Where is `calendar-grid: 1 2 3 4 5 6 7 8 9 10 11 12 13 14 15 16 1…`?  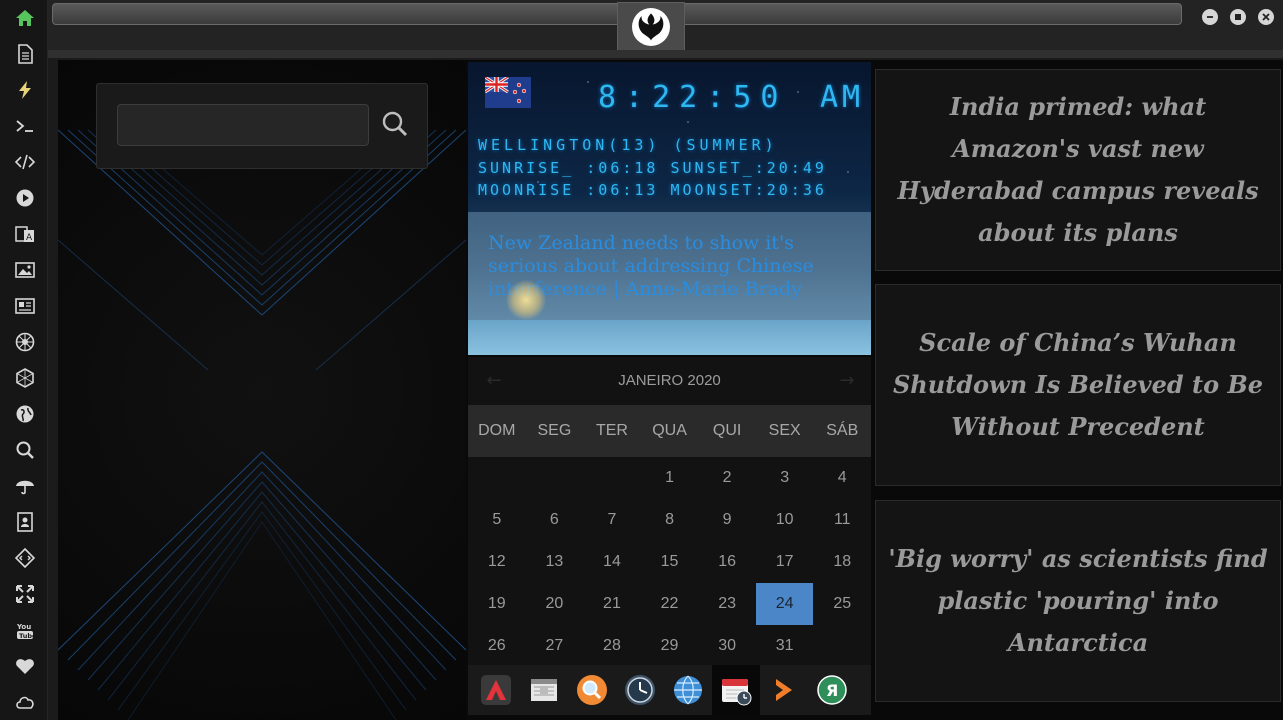 calendar-grid: 1 2 3 4 5 6 7 8 9 10 11 12 13 14 15 16 1… is located at coordinates (669, 562).